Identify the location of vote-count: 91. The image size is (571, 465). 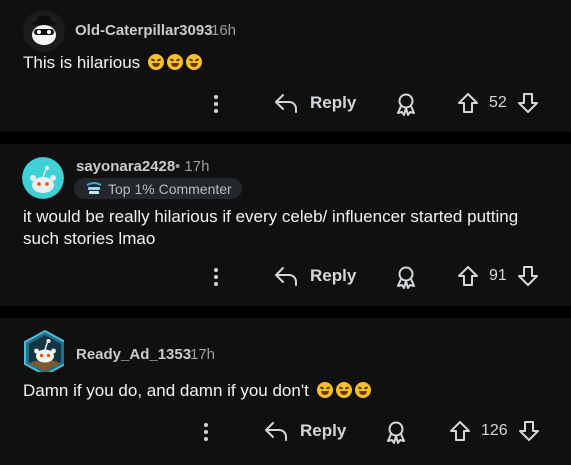
(498, 275).